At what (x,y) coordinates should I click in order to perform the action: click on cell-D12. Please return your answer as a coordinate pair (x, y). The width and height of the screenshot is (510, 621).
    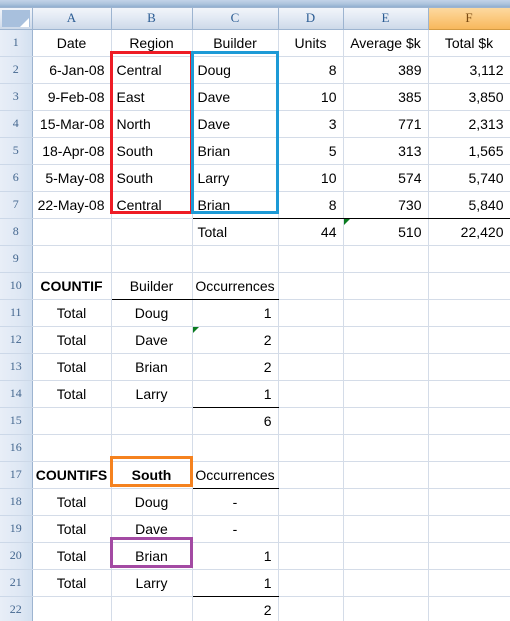
    Looking at the image, I should click on (311, 340).